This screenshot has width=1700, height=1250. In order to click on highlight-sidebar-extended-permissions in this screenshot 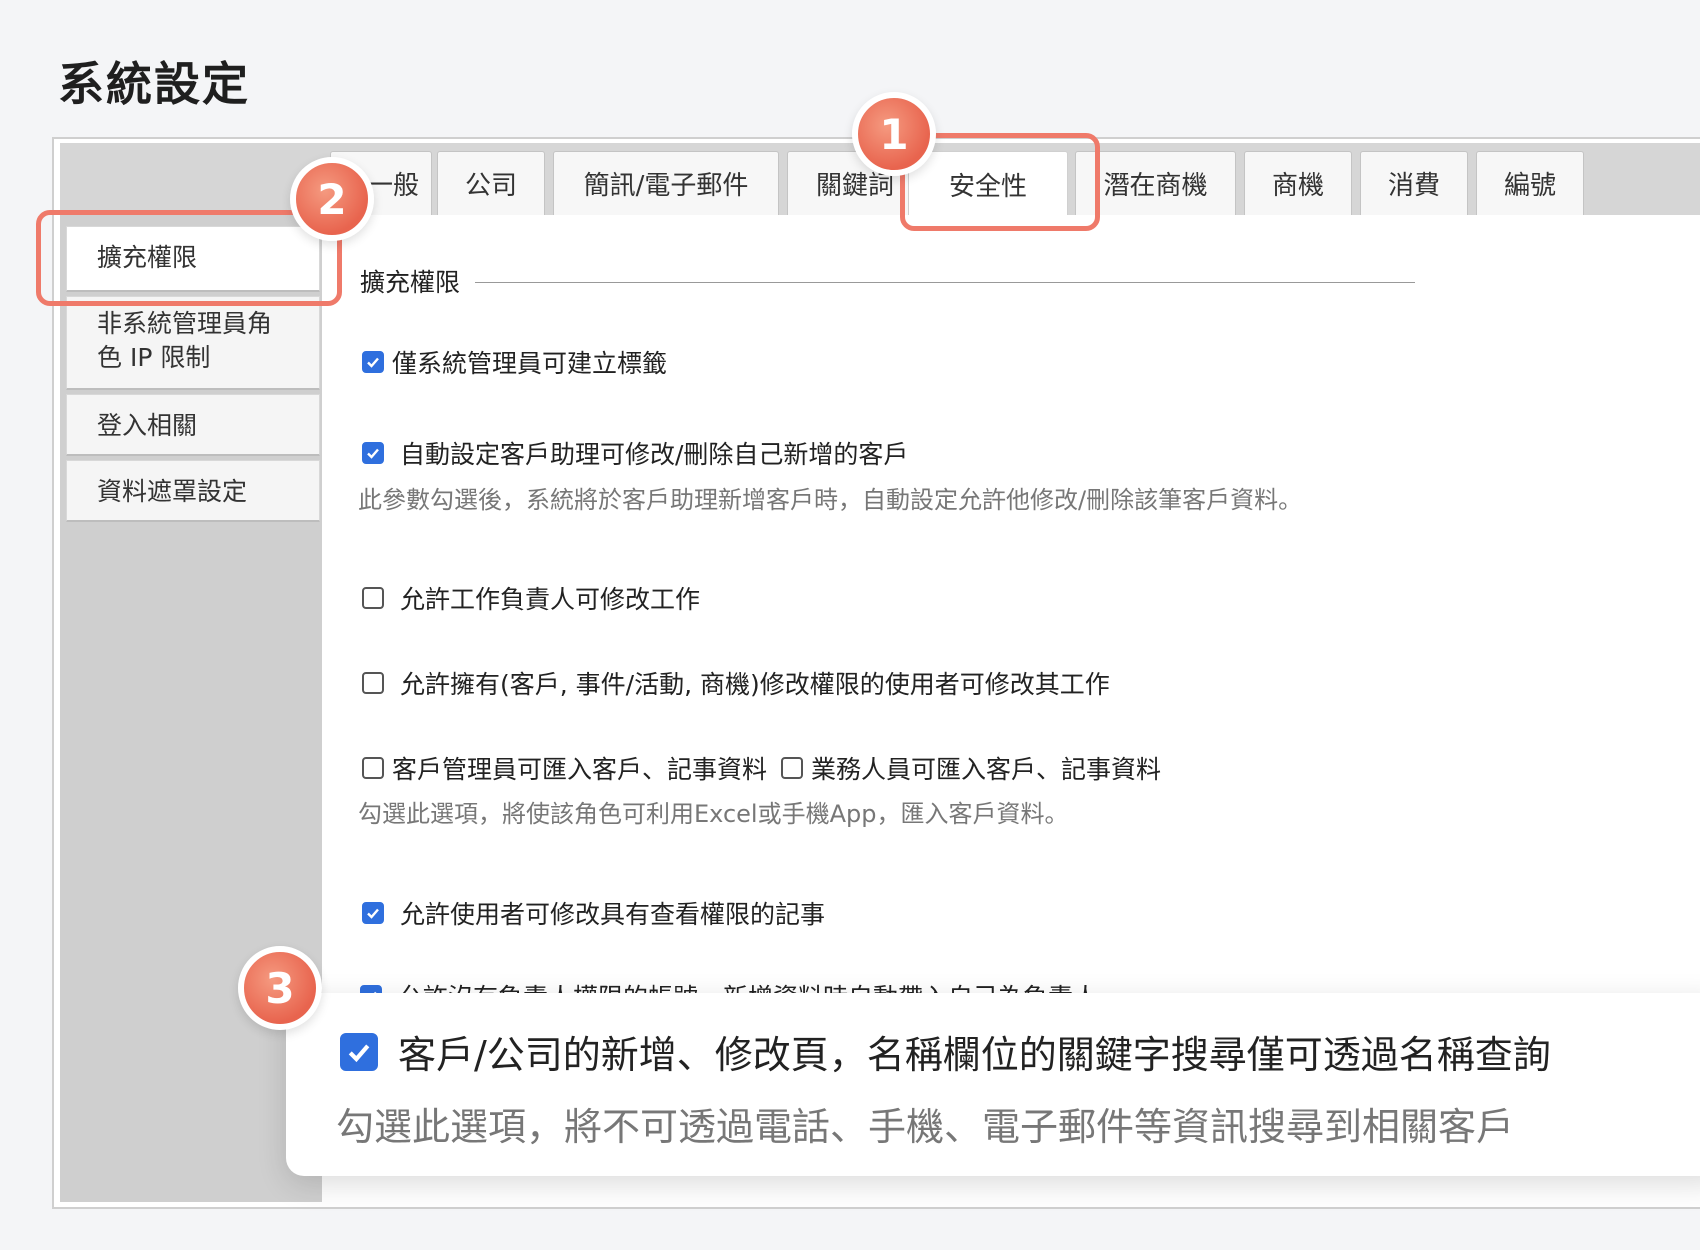, I will do `click(189, 258)`.